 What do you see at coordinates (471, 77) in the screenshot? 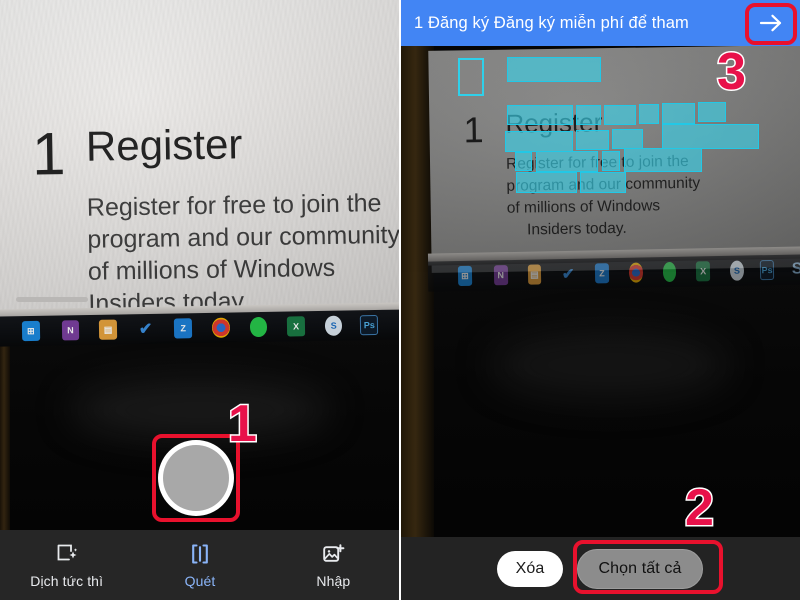
I see `ocr-box-step-number` at bounding box center [471, 77].